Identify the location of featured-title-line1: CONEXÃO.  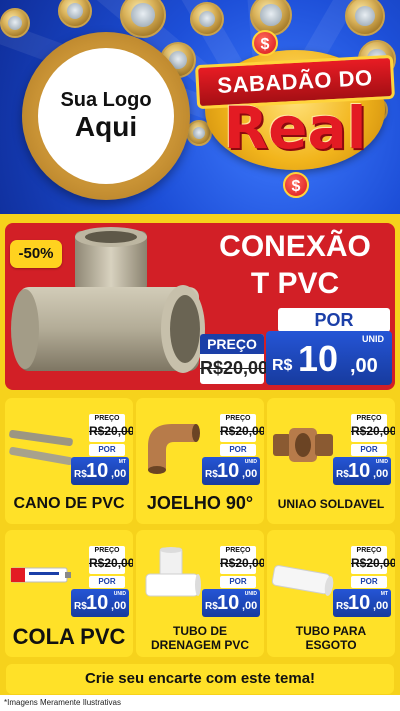
(295, 246).